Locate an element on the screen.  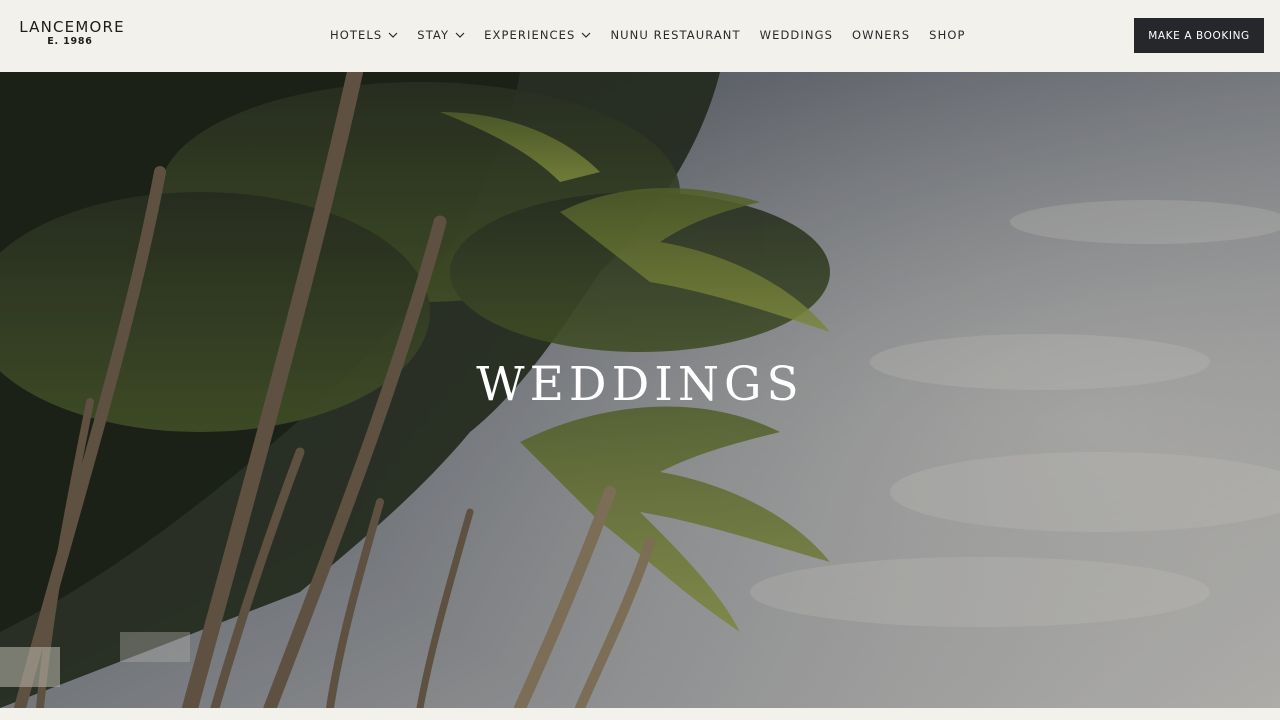
nav-item-label: WEDDINGS is located at coordinates (796, 35).